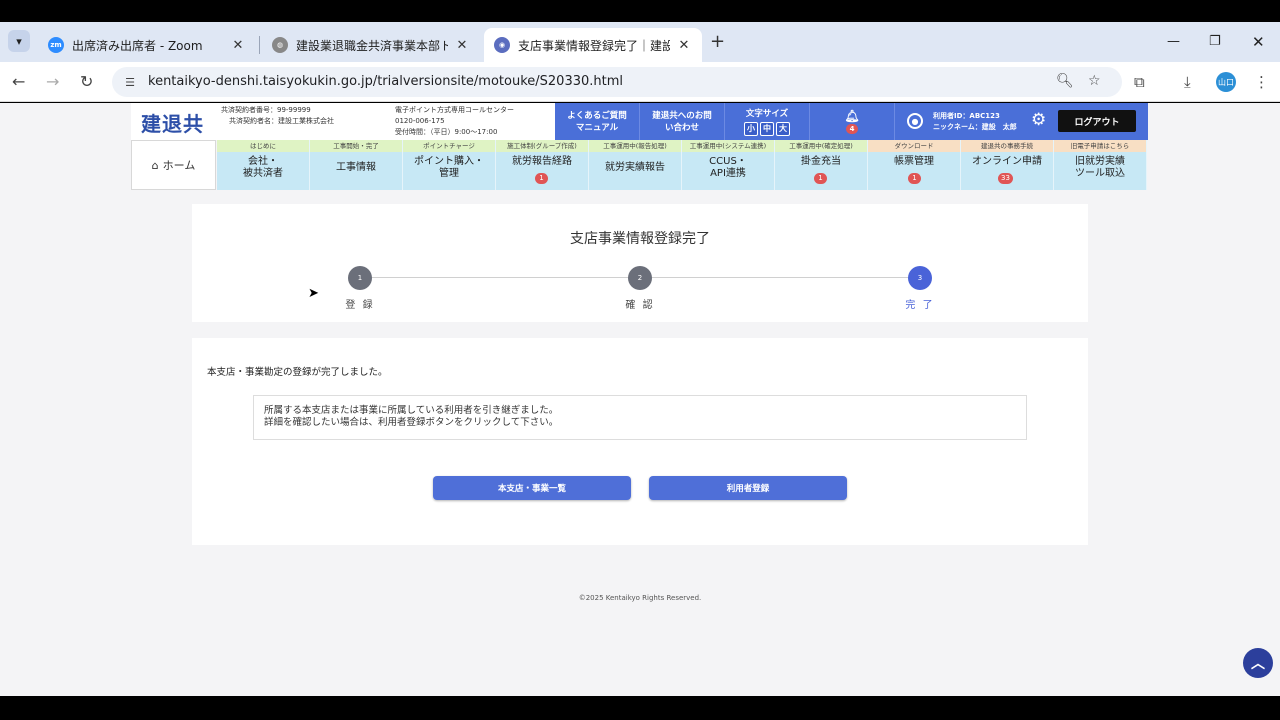 The width and height of the screenshot is (1280, 720). Describe the element at coordinates (1021, 121) in the screenshot. I see `user-block: ● 利用者ID：ABC123 ニックネーム：建設 太郎 ⚙ ログアウト` at that location.